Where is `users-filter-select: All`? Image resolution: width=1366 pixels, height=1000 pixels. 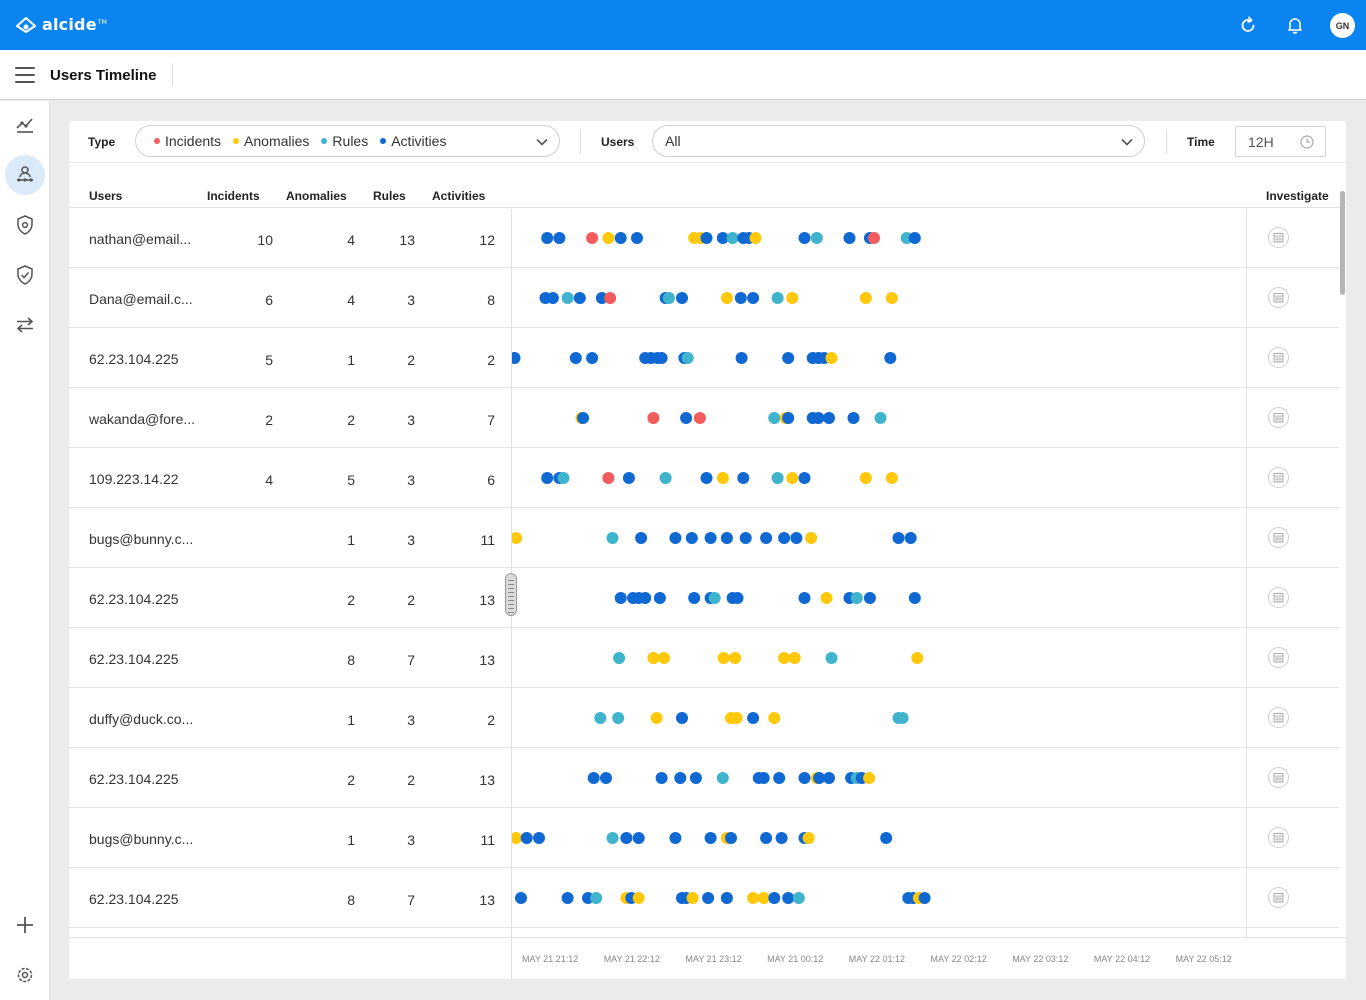
users-filter-select: All is located at coordinates (898, 141).